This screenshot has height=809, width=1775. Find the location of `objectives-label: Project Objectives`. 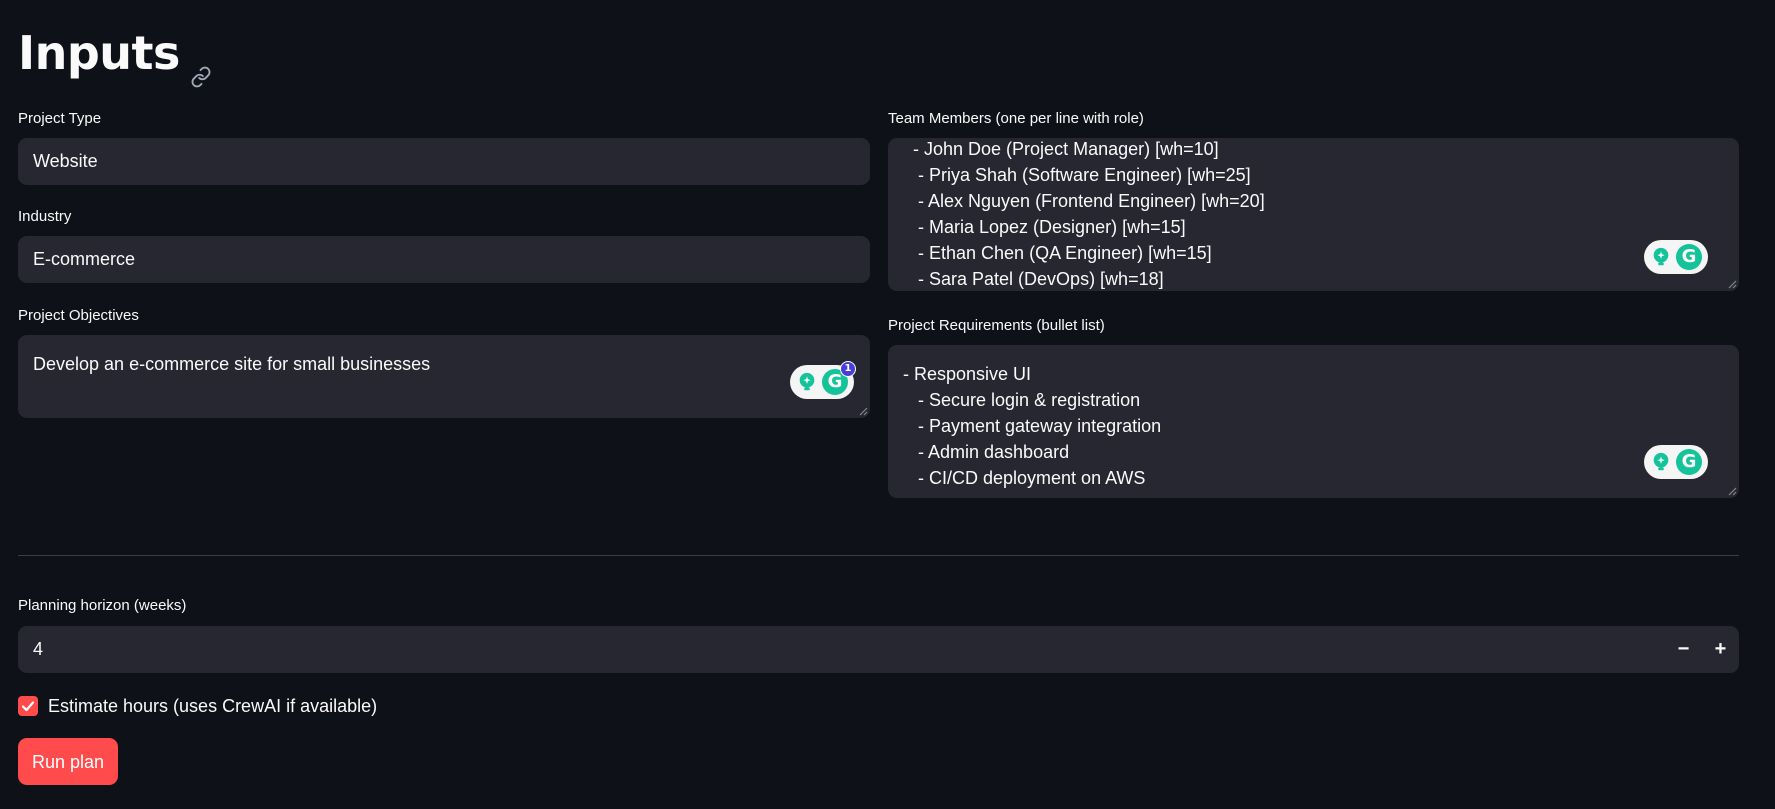

objectives-label: Project Objectives is located at coordinates (78, 315).